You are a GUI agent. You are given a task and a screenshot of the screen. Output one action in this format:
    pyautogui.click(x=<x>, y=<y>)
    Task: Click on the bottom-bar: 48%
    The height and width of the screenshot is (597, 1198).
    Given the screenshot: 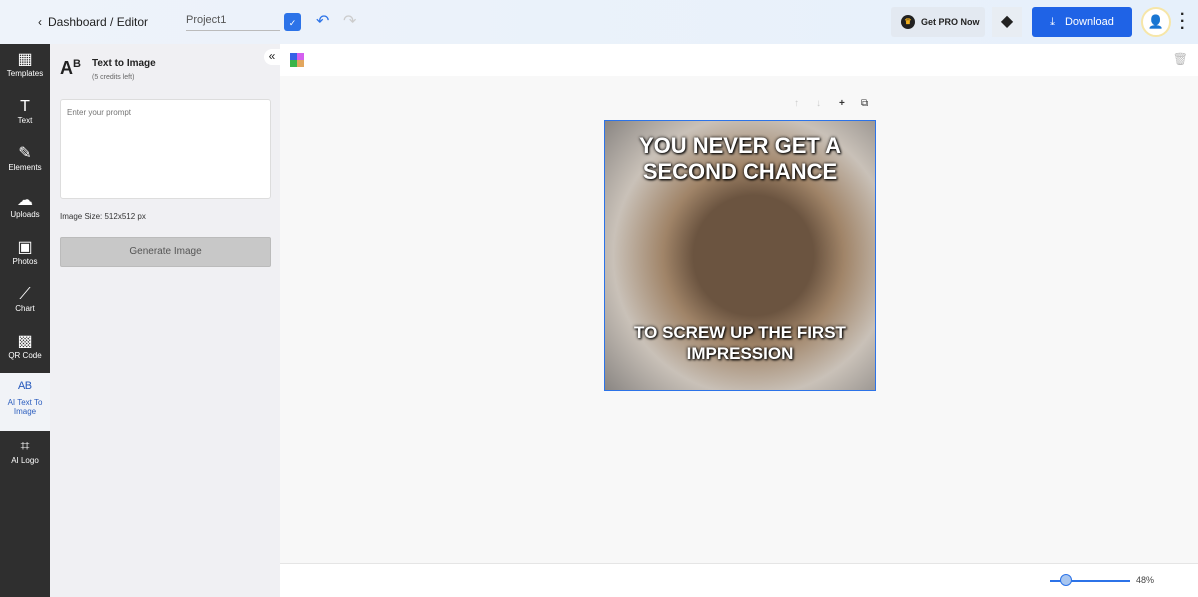 What is the action you would take?
    pyautogui.click(x=739, y=580)
    